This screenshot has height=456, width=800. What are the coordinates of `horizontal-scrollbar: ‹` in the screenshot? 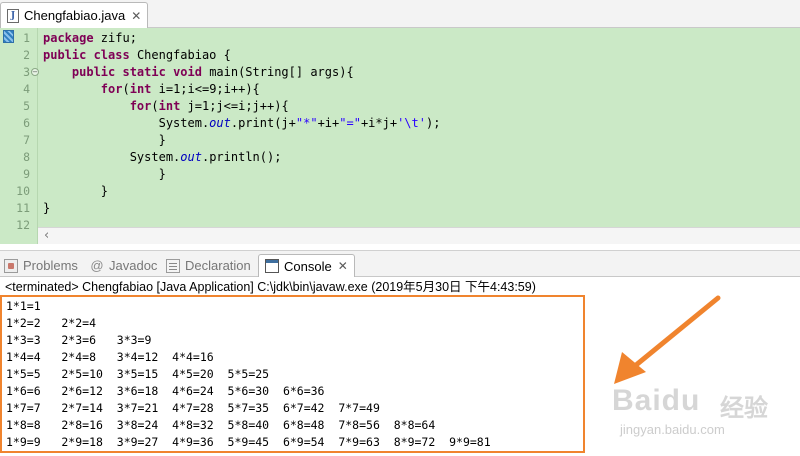 It's located at (419, 235).